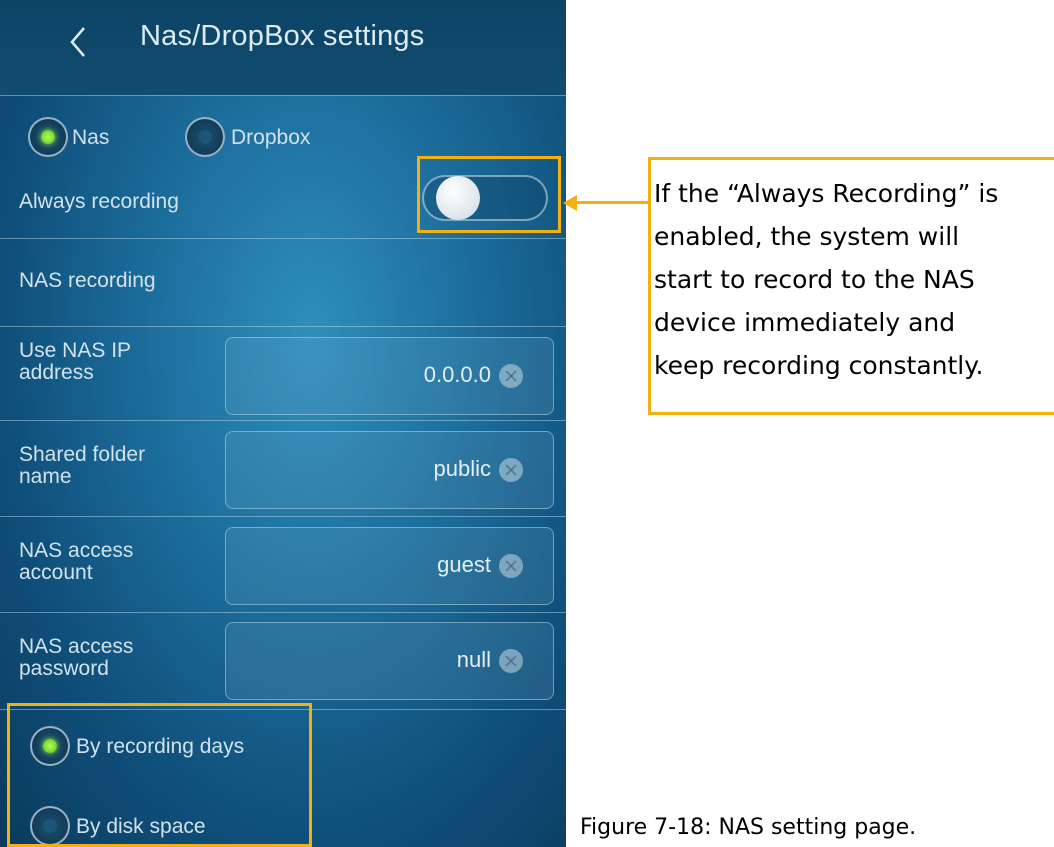 The image size is (1054, 847). Describe the element at coordinates (473, 659) in the screenshot. I see `nas-password-value: null` at that location.